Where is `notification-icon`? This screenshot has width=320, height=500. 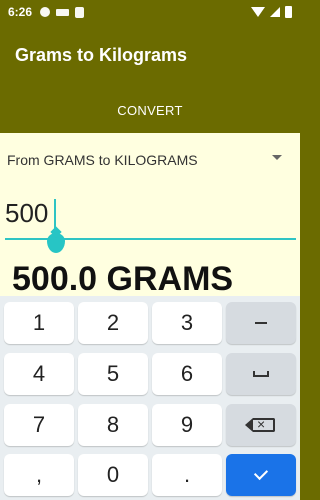
notification-icon is located at coordinates (45, 12).